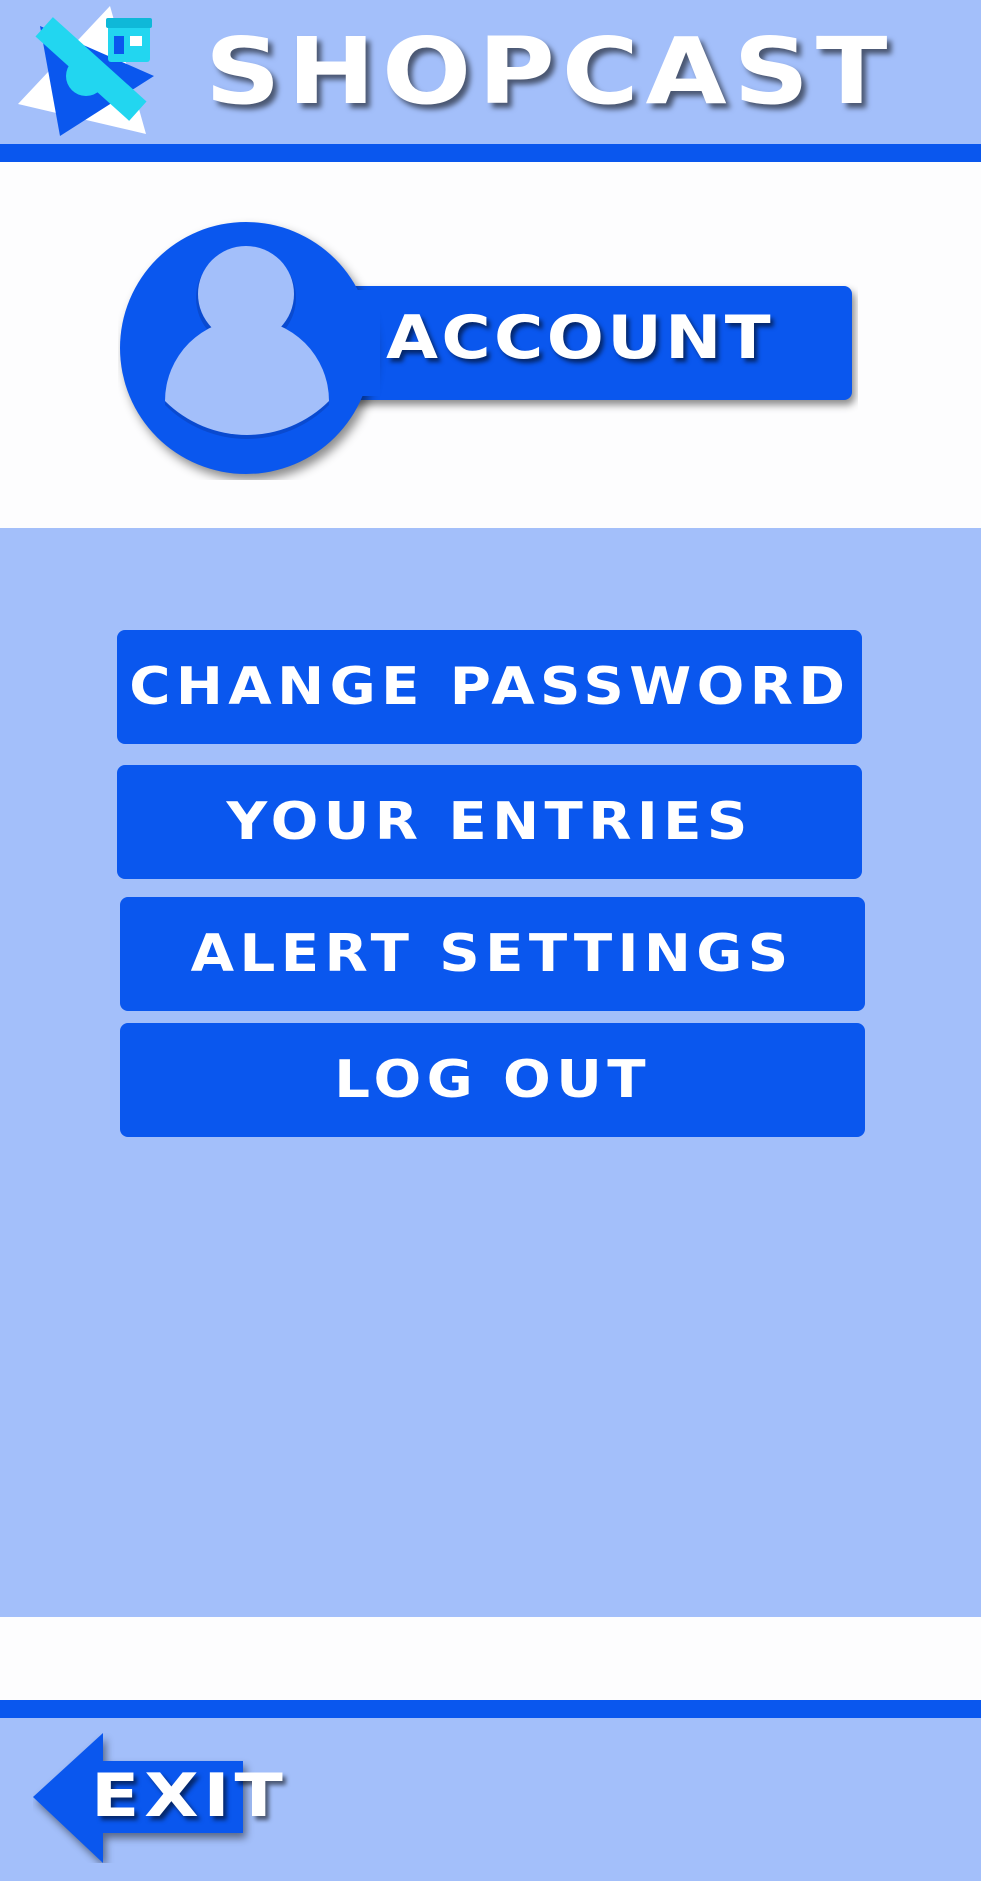 This screenshot has height=1881, width=981. I want to click on log-out-label: LOG OUT, so click(492, 1080).